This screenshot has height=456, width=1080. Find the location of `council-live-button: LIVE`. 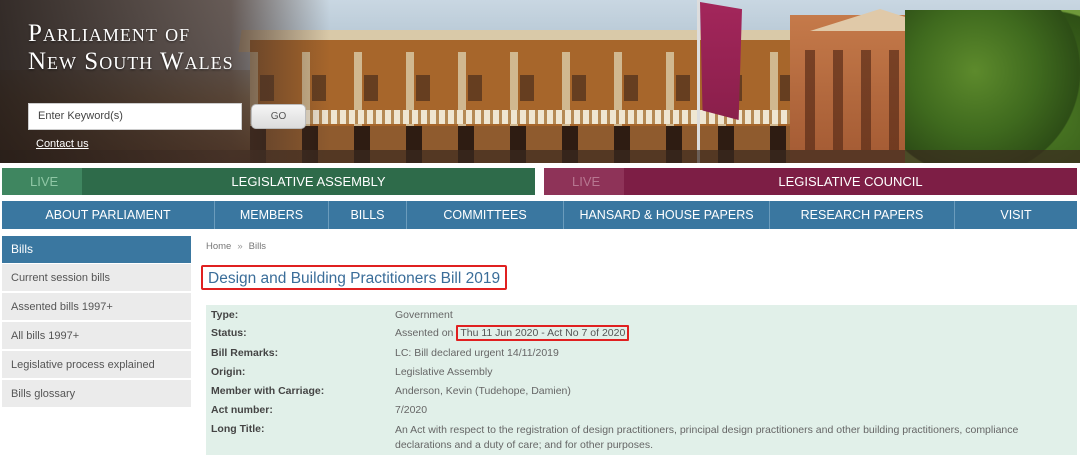

council-live-button: LIVE is located at coordinates (584, 181).